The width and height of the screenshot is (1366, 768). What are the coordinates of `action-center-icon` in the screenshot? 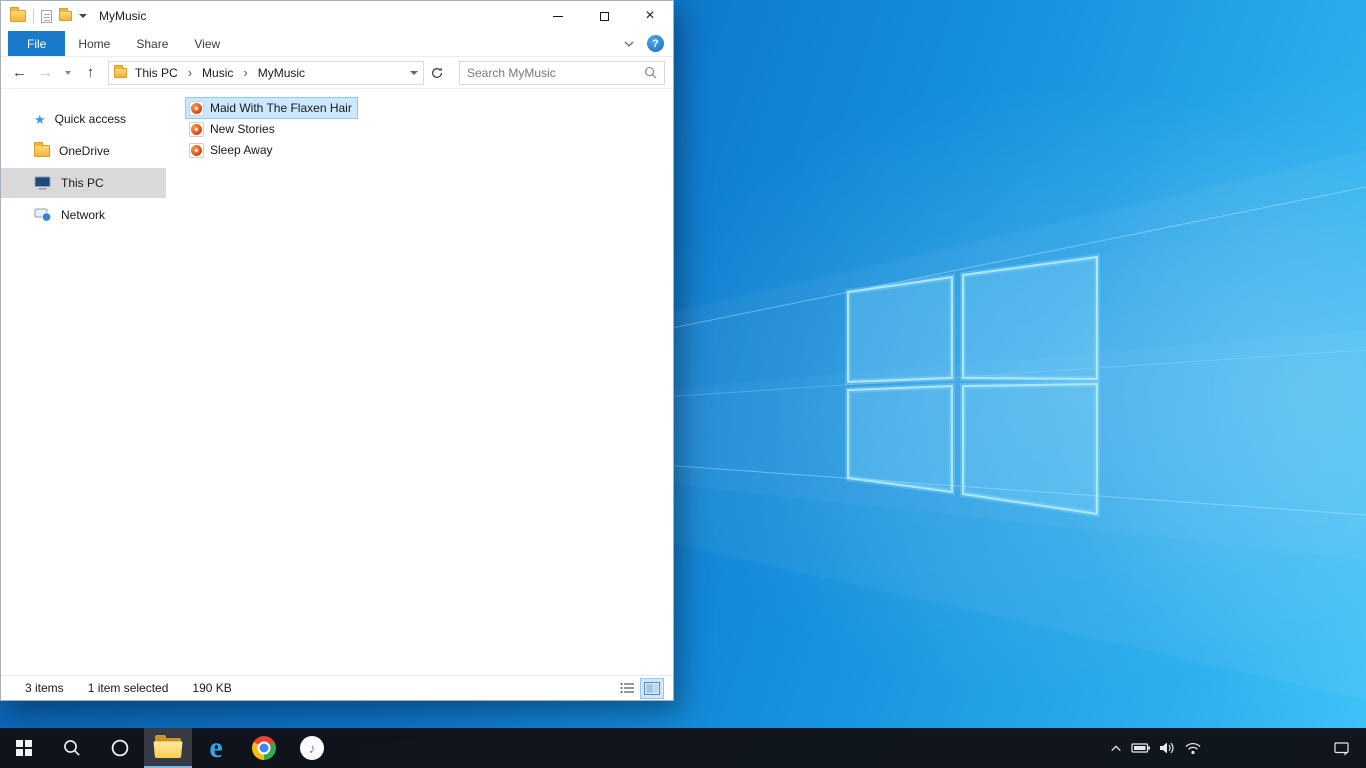 It's located at (1341, 748).